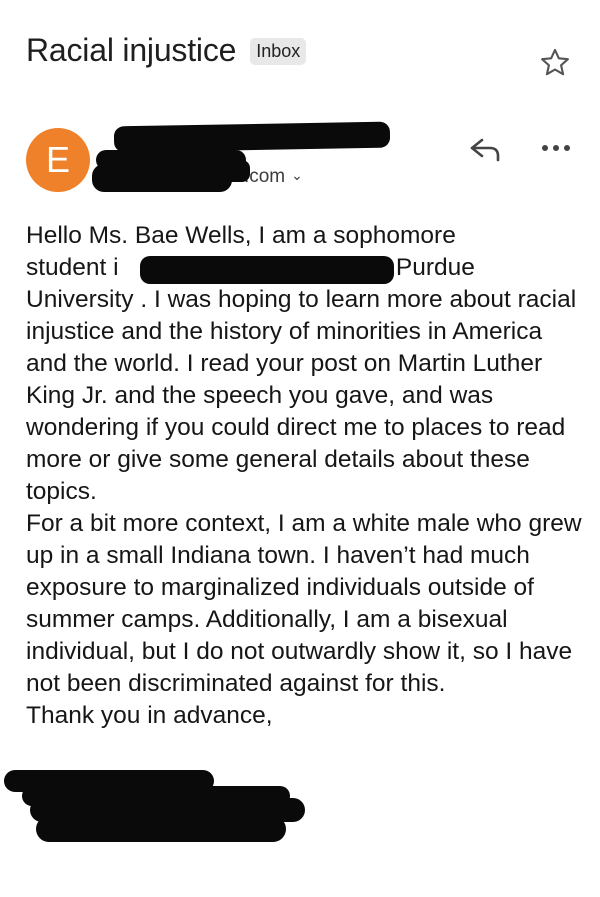 This screenshot has width=600, height=897. I want to click on more-options-icon, so click(556, 148).